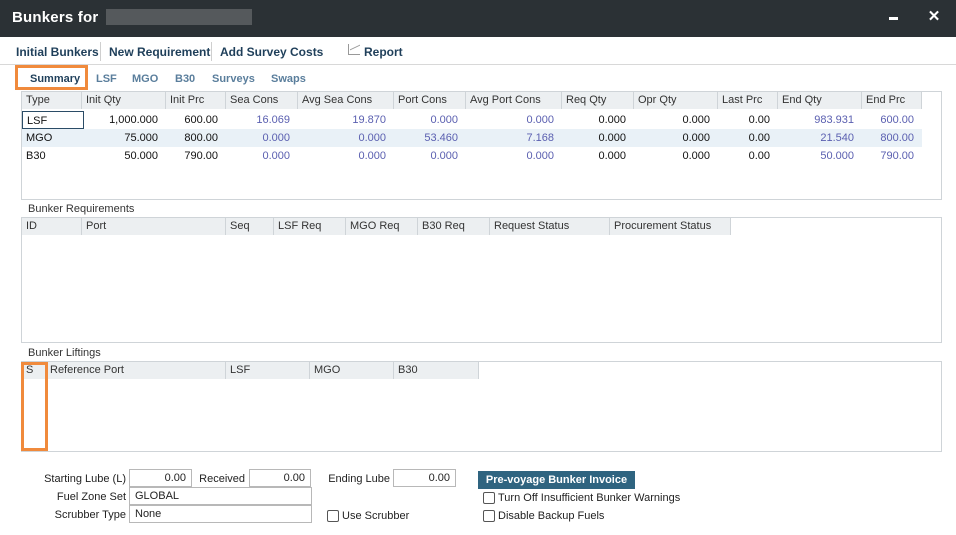 The height and width of the screenshot is (535, 956). Describe the element at coordinates (52, 138) in the screenshot. I see `type-cell: MGO` at that location.